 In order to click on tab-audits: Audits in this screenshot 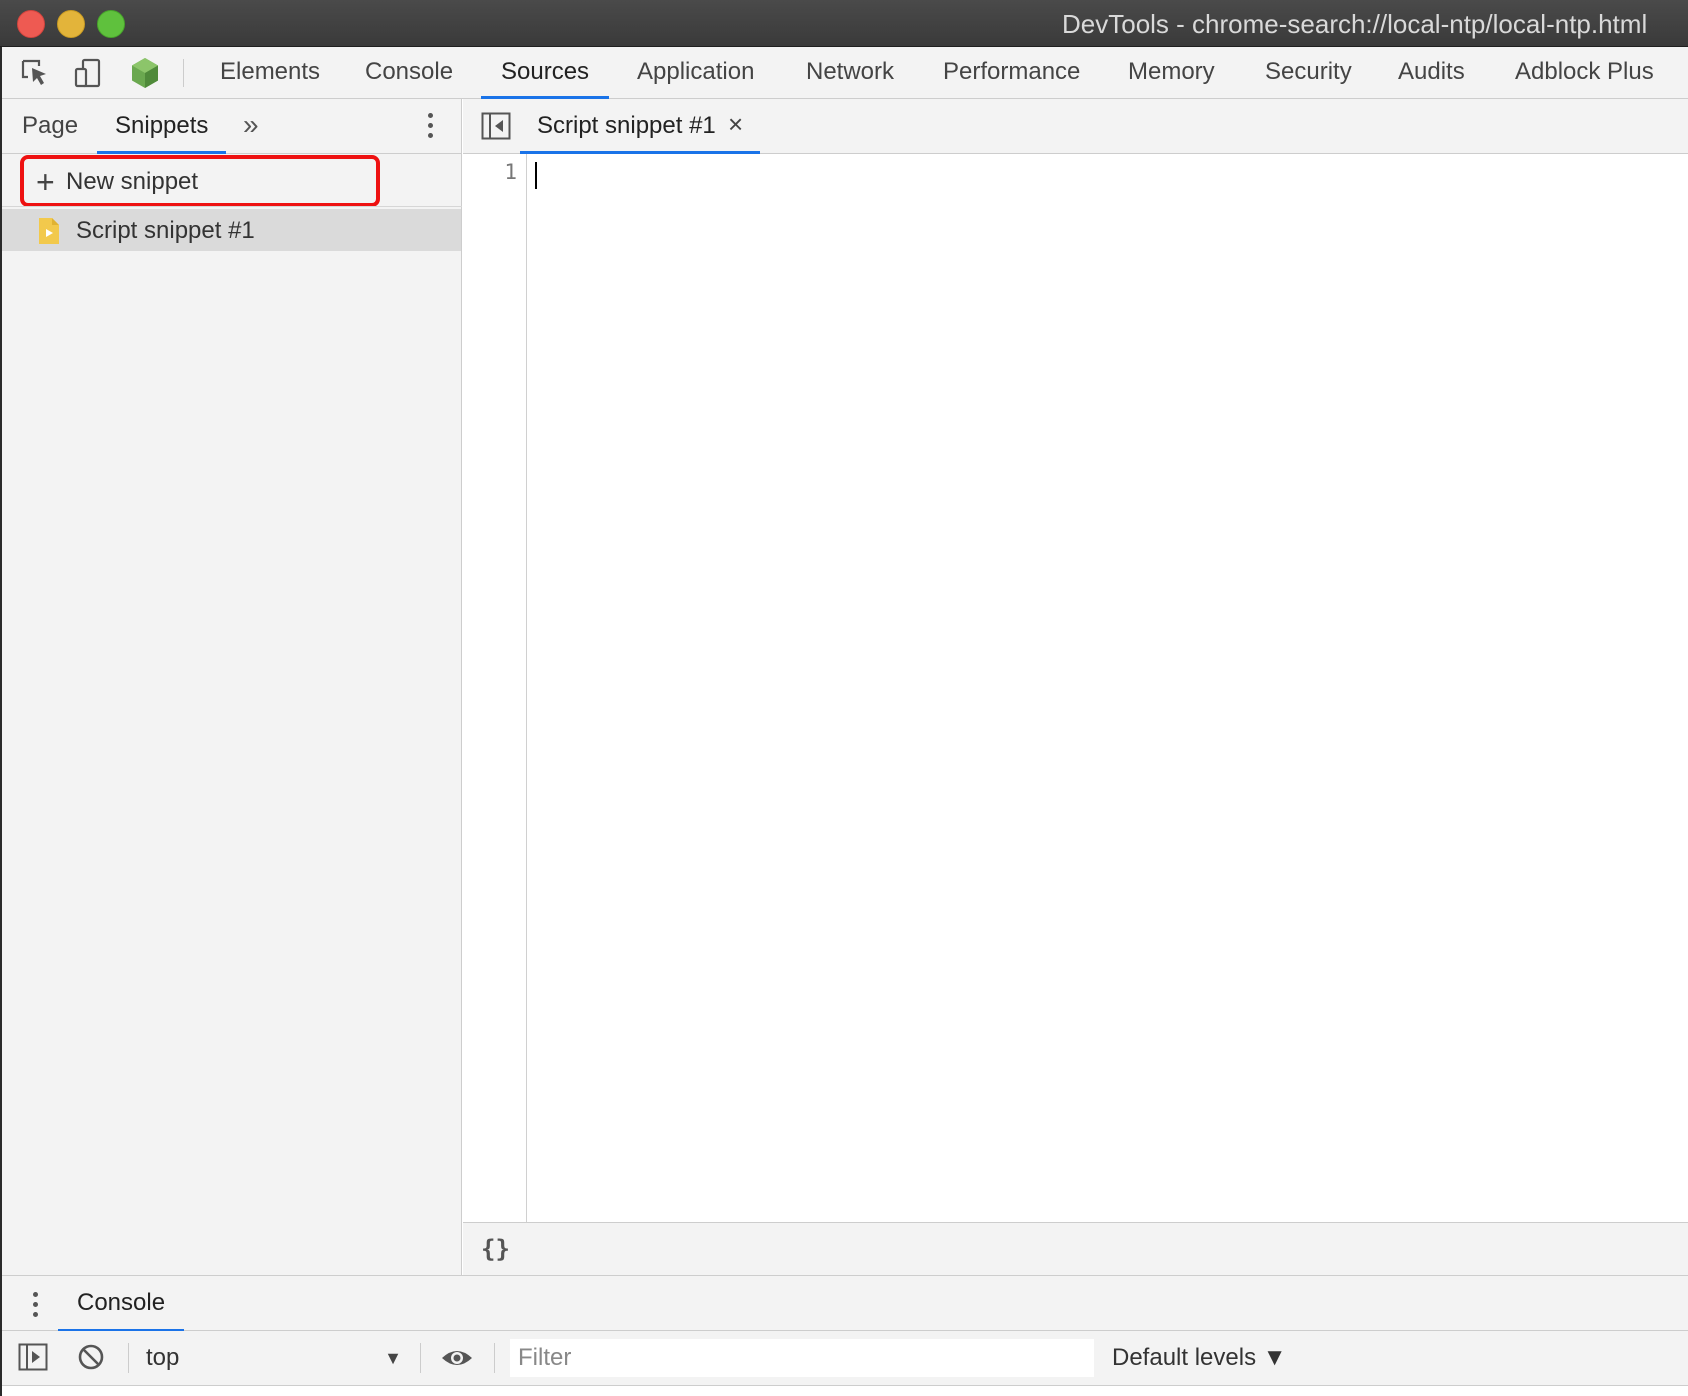, I will do `click(1431, 72)`.